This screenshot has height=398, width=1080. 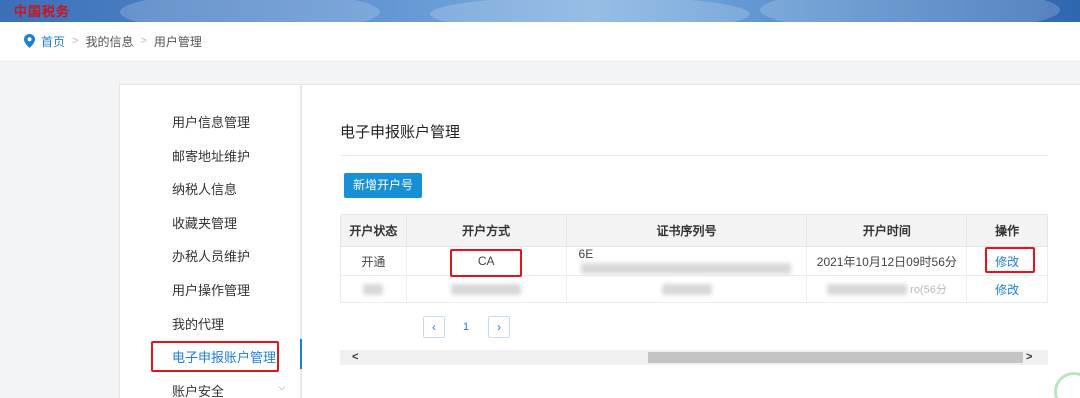 I want to click on sidebar-item-user-operations: 用户操作管理, so click(x=211, y=289).